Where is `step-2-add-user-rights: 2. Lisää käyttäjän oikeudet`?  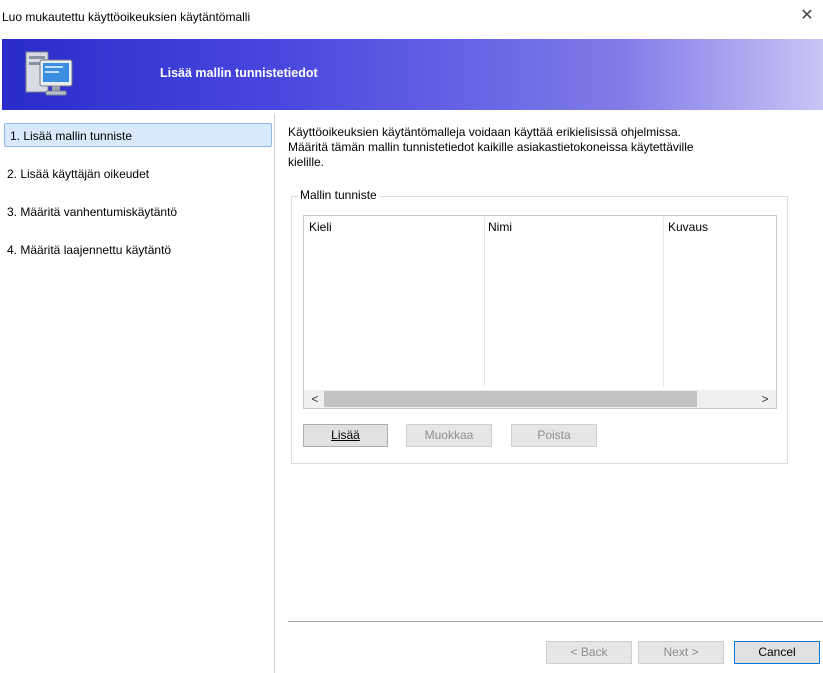
step-2-add-user-rights: 2. Lisää käyttäjän oikeudet is located at coordinates (137, 174).